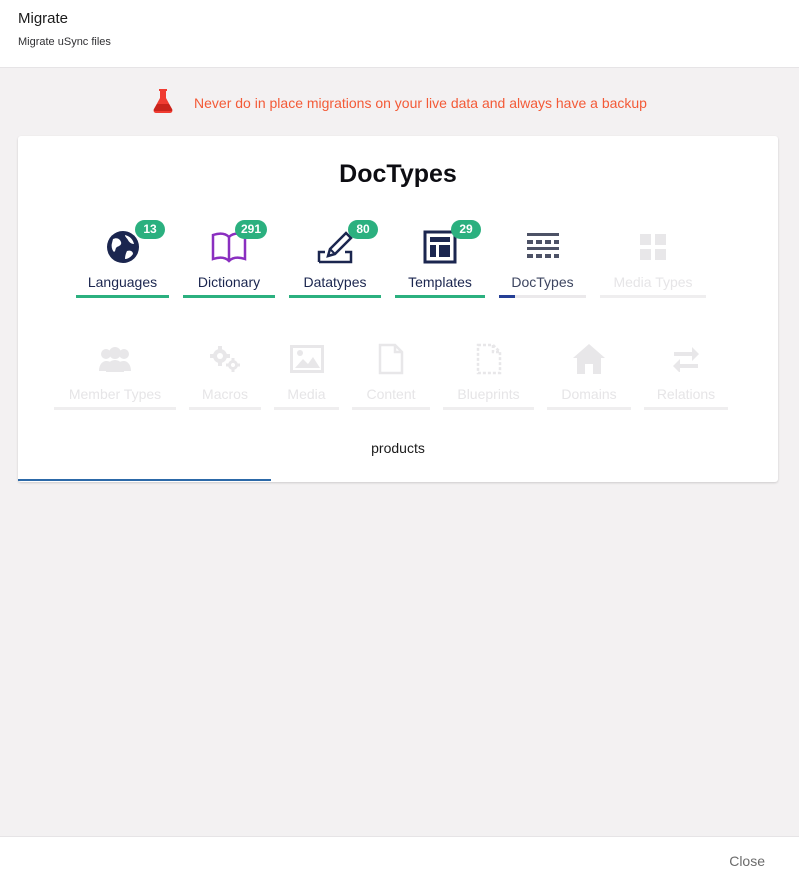 The image size is (799, 882). Describe the element at coordinates (335, 282) in the screenshot. I see `step-label: Datatypes` at that location.